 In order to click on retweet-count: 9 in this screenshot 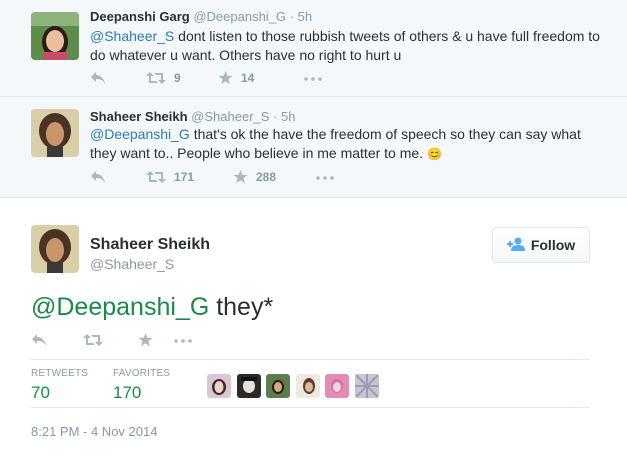, I will do `click(177, 78)`.